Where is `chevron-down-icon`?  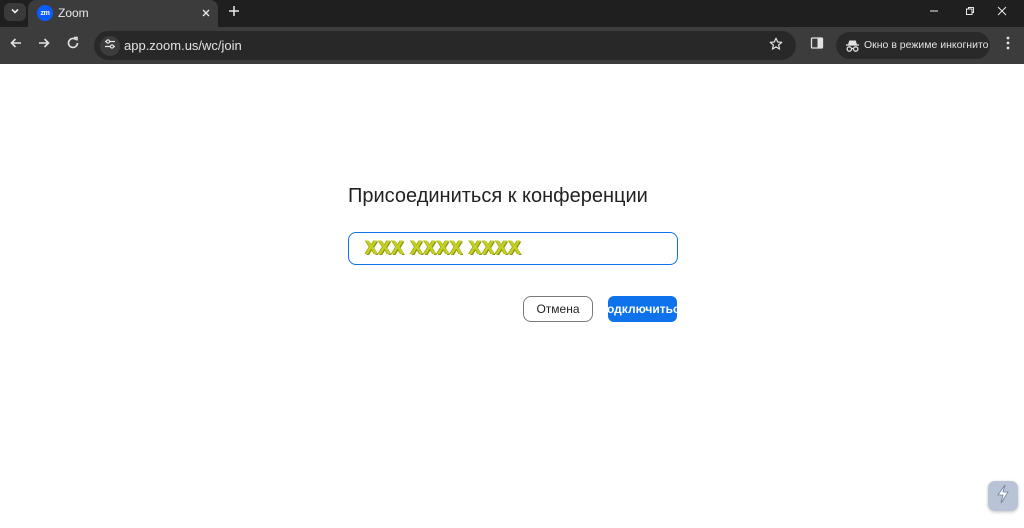
chevron-down-icon is located at coordinates (15, 12).